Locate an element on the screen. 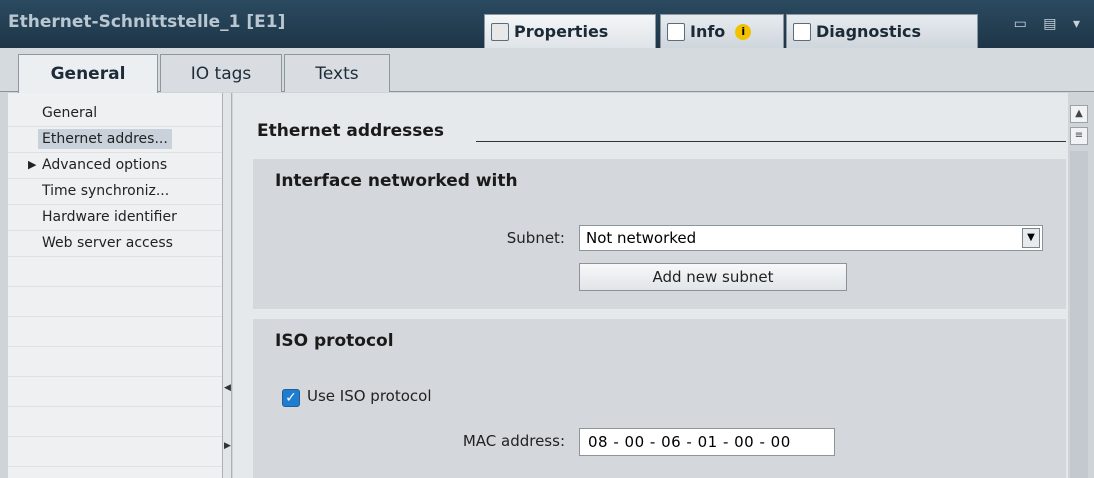  tab-diagnostics-label: Diagnostics is located at coordinates (869, 31).